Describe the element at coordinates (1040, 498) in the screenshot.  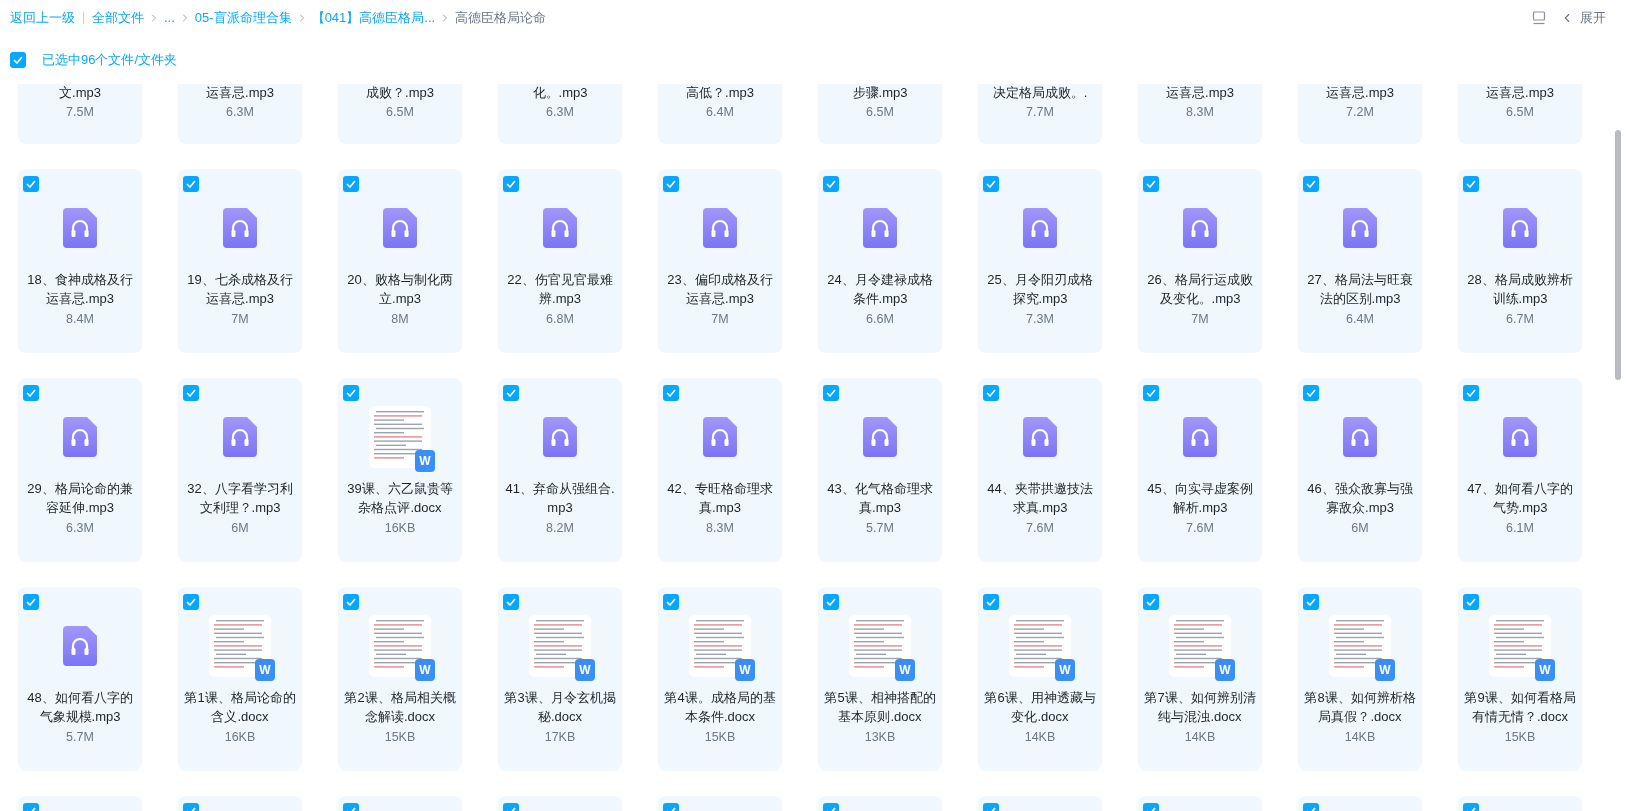
I see `file-name: 44、夹带拱邀技法求真.mp3` at that location.